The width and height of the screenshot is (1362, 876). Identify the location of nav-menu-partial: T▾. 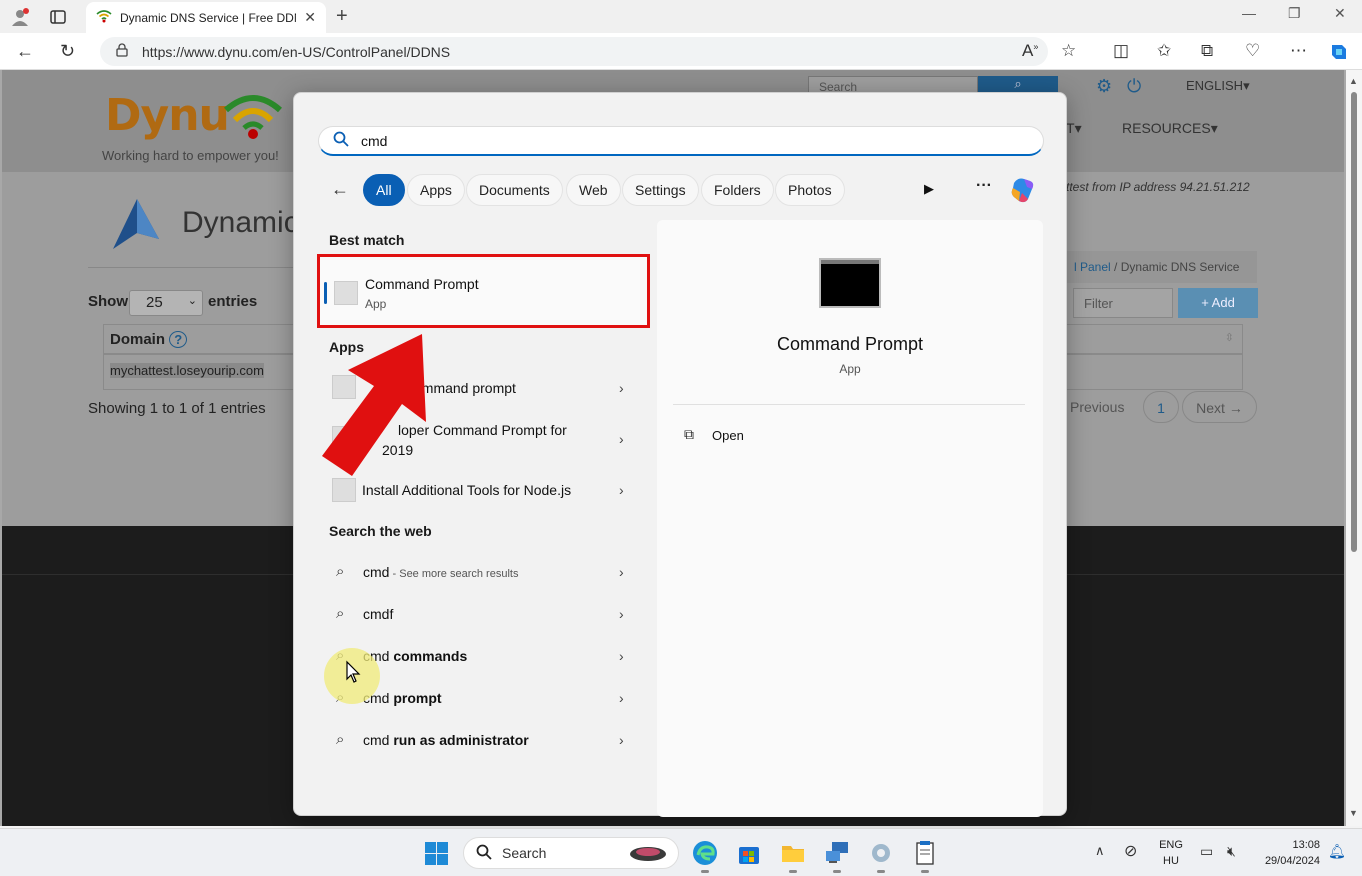
(1074, 128).